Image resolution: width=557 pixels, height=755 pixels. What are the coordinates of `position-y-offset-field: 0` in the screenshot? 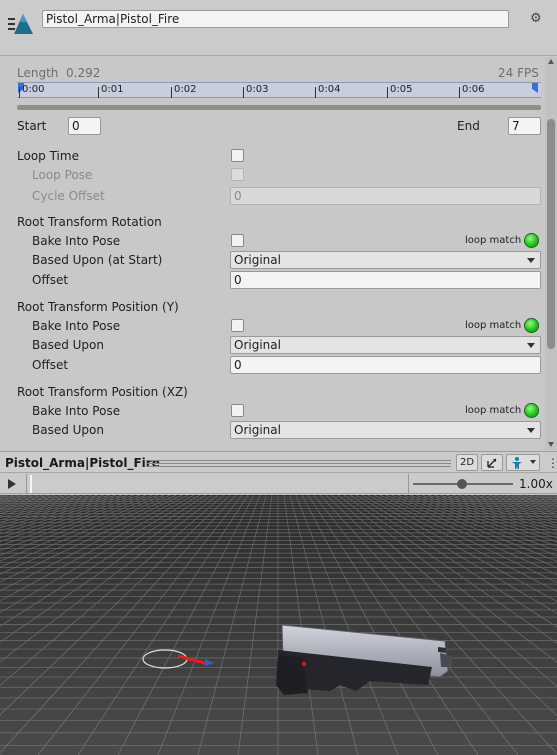 It's located at (385, 365).